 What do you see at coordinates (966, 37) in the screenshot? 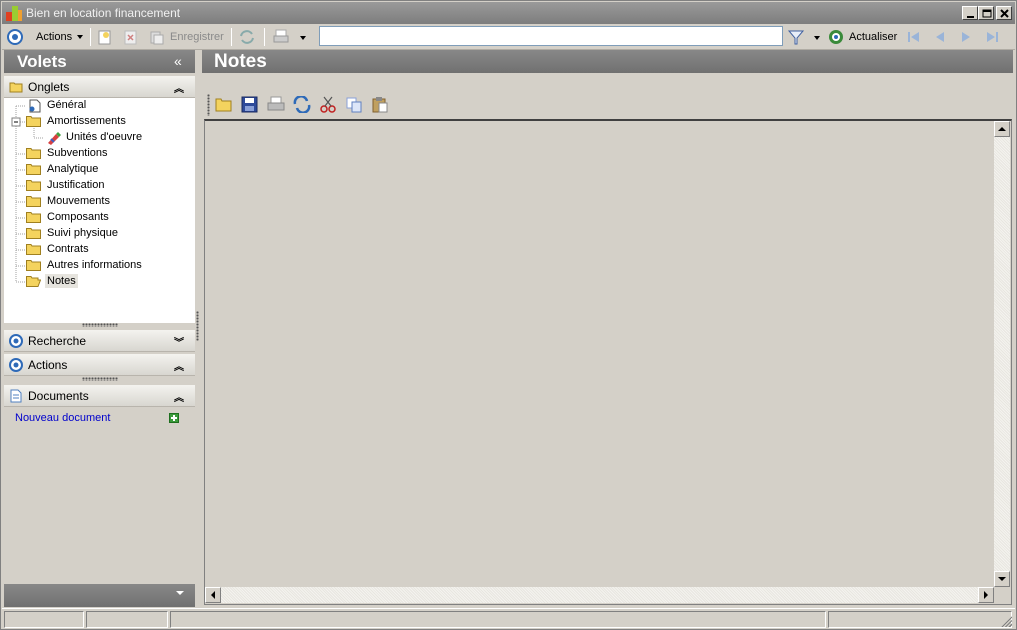
I see `next-record-icon` at bounding box center [966, 37].